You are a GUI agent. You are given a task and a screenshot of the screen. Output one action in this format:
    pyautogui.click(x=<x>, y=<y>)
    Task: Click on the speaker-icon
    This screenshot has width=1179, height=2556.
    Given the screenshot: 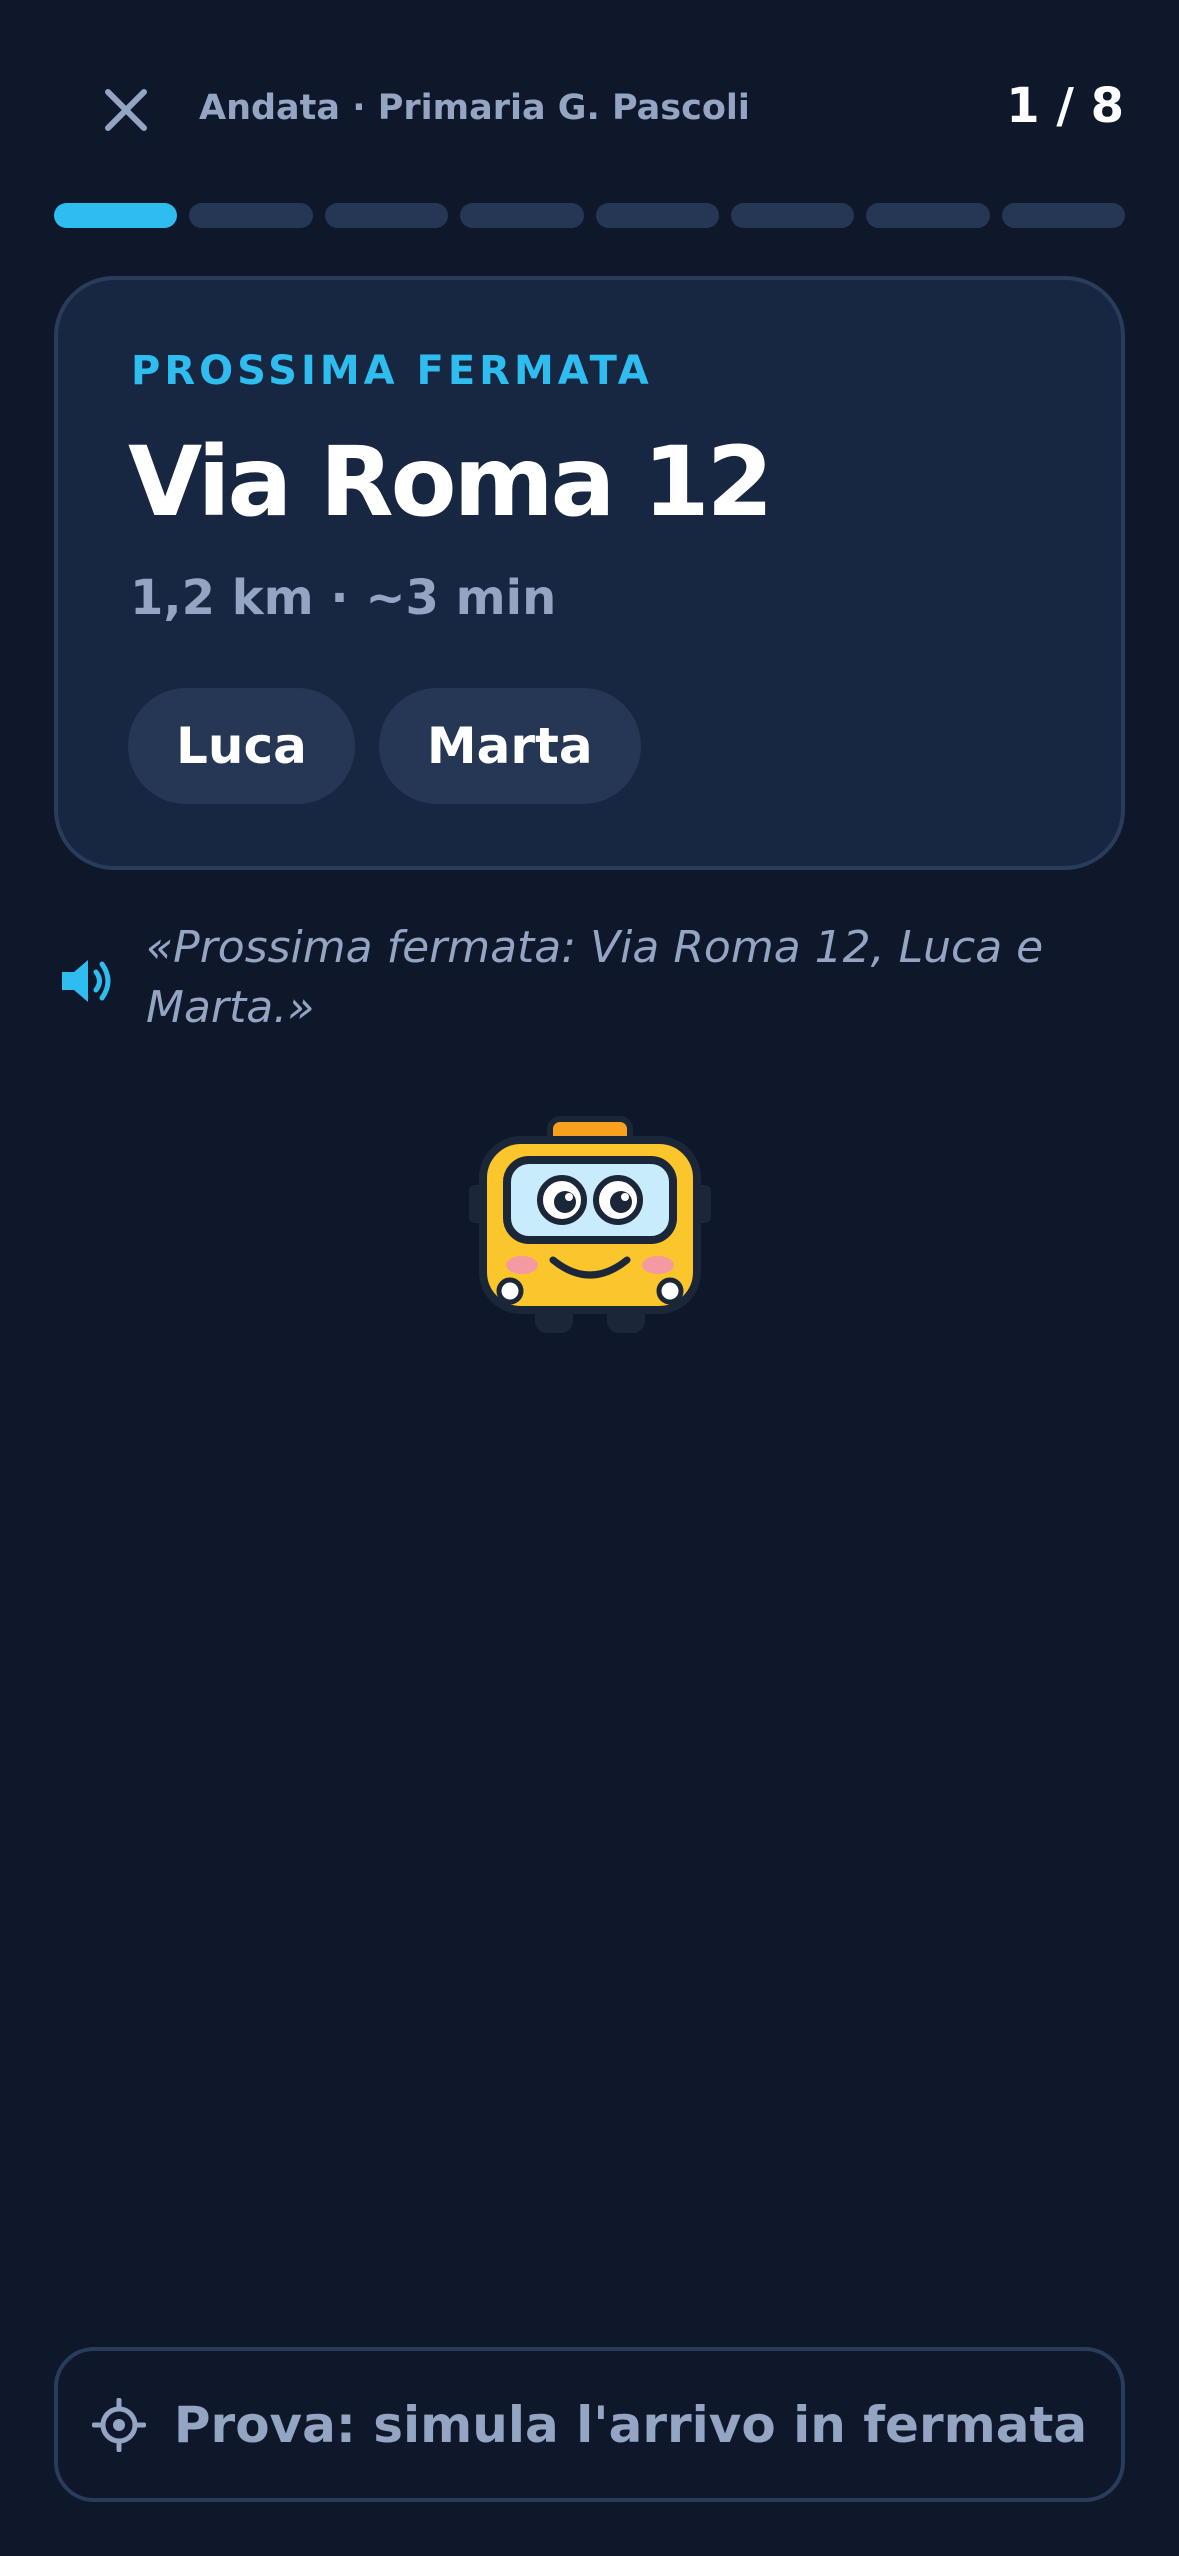 What is the action you would take?
    pyautogui.click(x=87, y=981)
    